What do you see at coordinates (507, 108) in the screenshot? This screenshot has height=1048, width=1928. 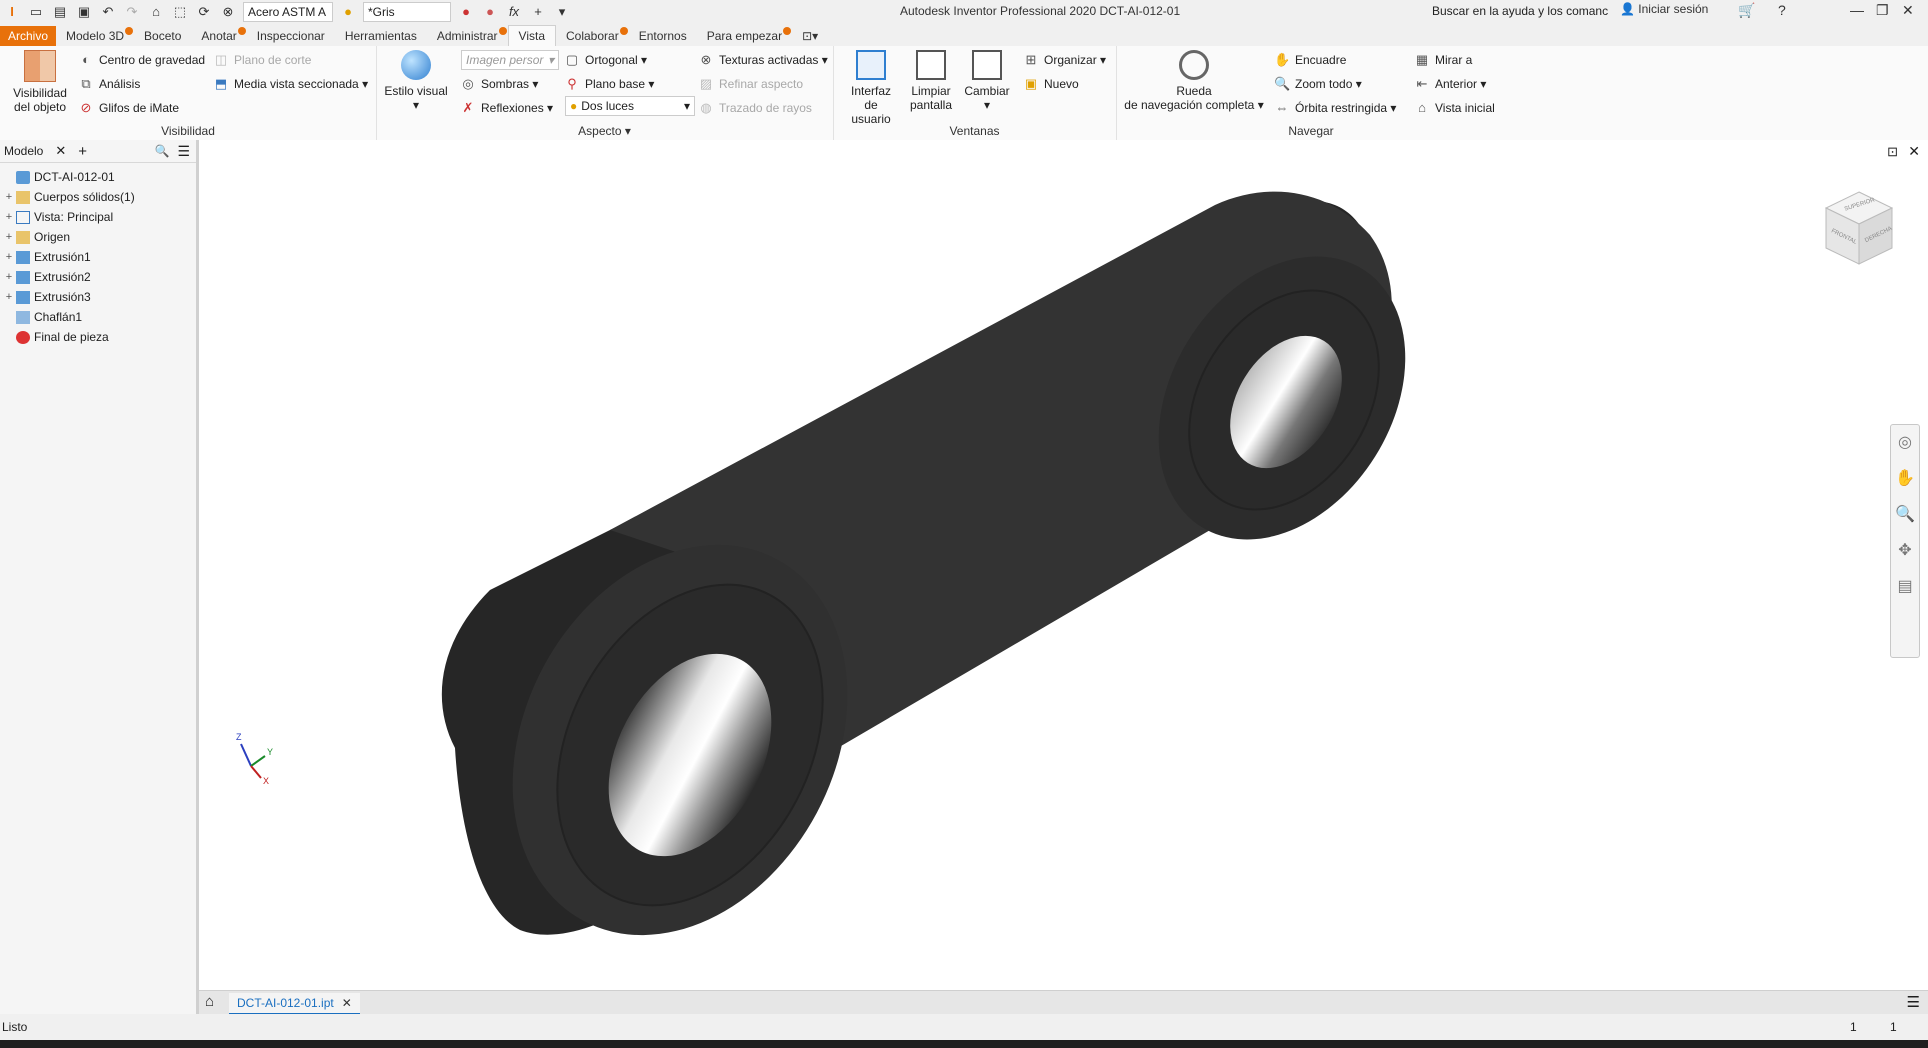 I see `reflections-button: ✗ Reflexiones ▾` at bounding box center [507, 108].